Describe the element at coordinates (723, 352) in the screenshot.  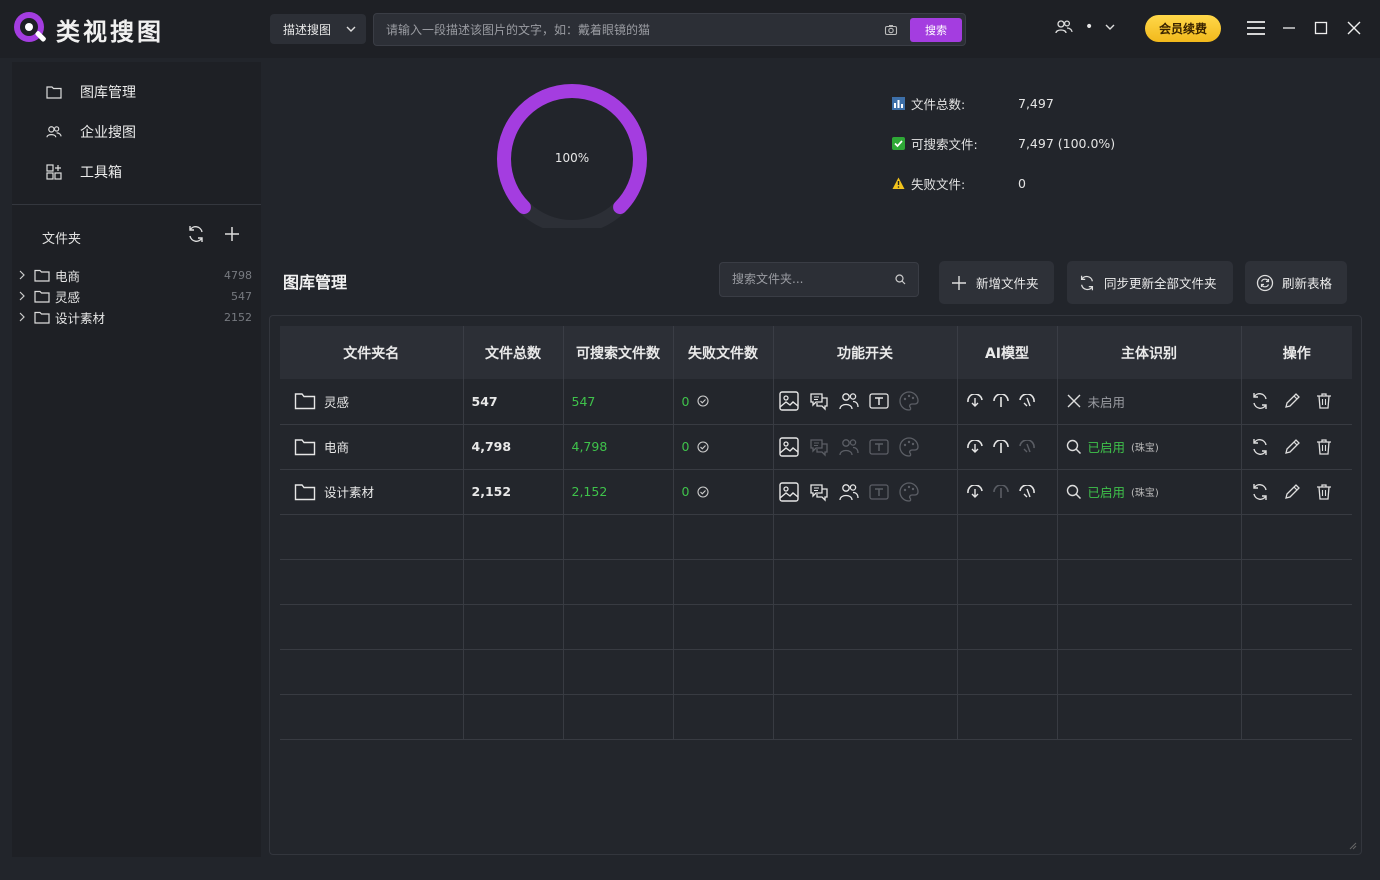
I see `column-header: 失败文件数` at that location.